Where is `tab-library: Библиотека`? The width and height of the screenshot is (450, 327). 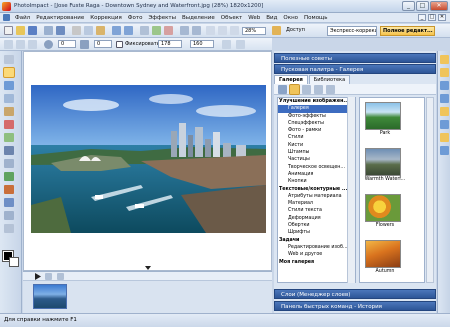 tab-library: Библиотека is located at coordinates (329, 79).